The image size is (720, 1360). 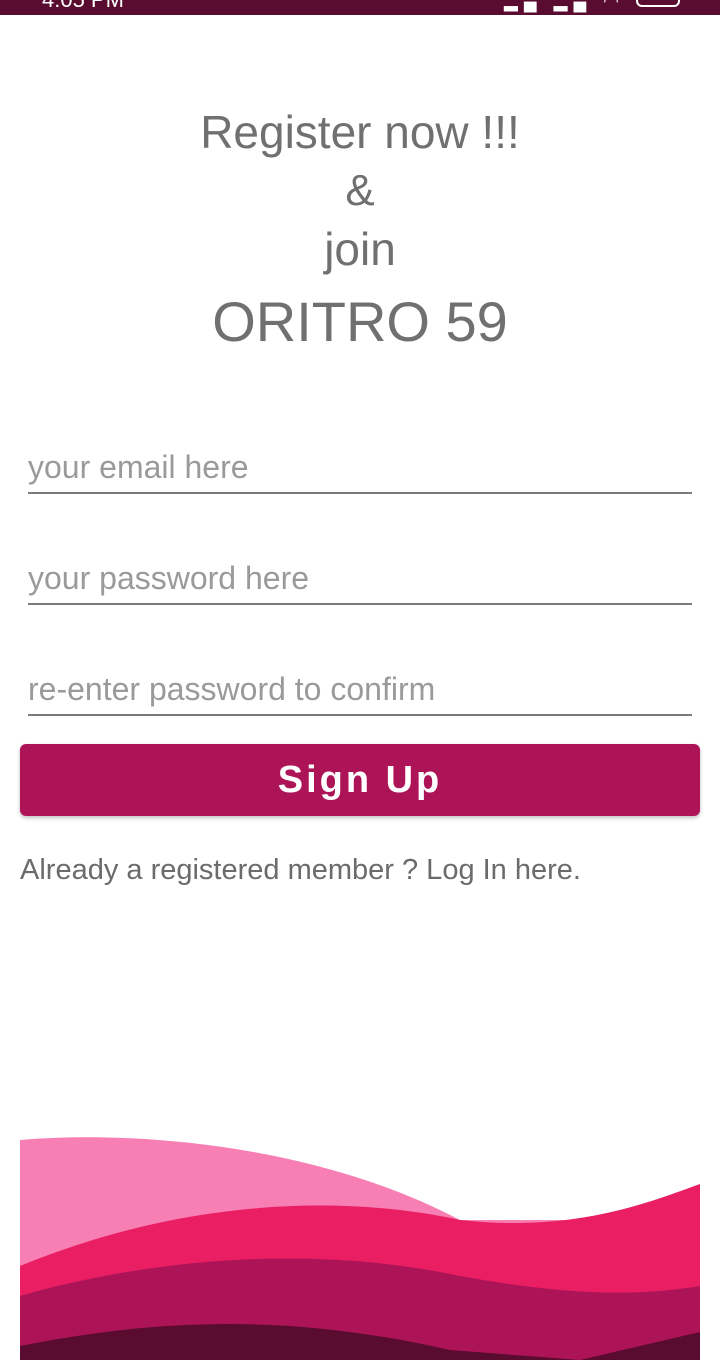 I want to click on battery-icon, so click(x=658, y=3).